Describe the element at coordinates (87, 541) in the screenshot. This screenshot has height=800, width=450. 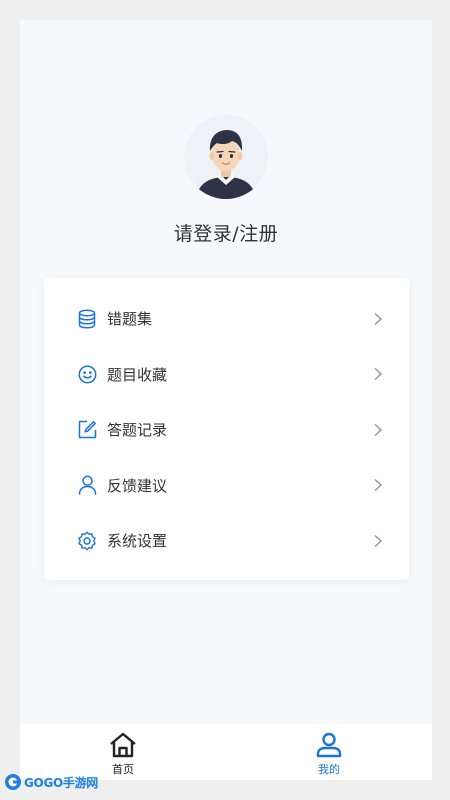
I see `gear-icon` at that location.